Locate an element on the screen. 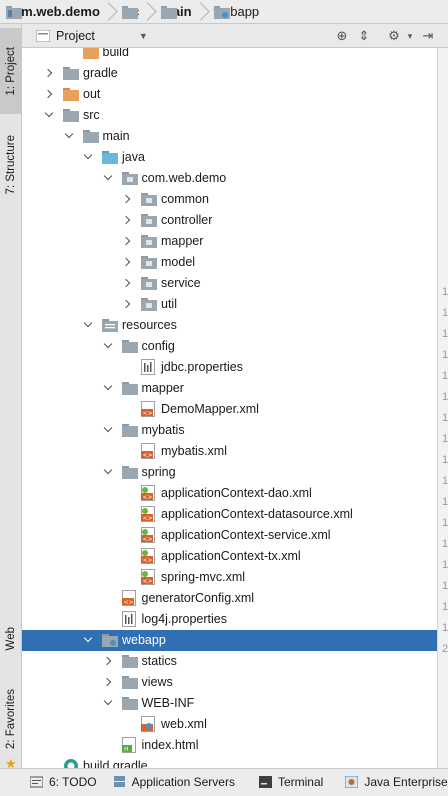 Image resolution: width=448 pixels, height=796 pixels. tree-row: jdbc.properties is located at coordinates (229, 367).